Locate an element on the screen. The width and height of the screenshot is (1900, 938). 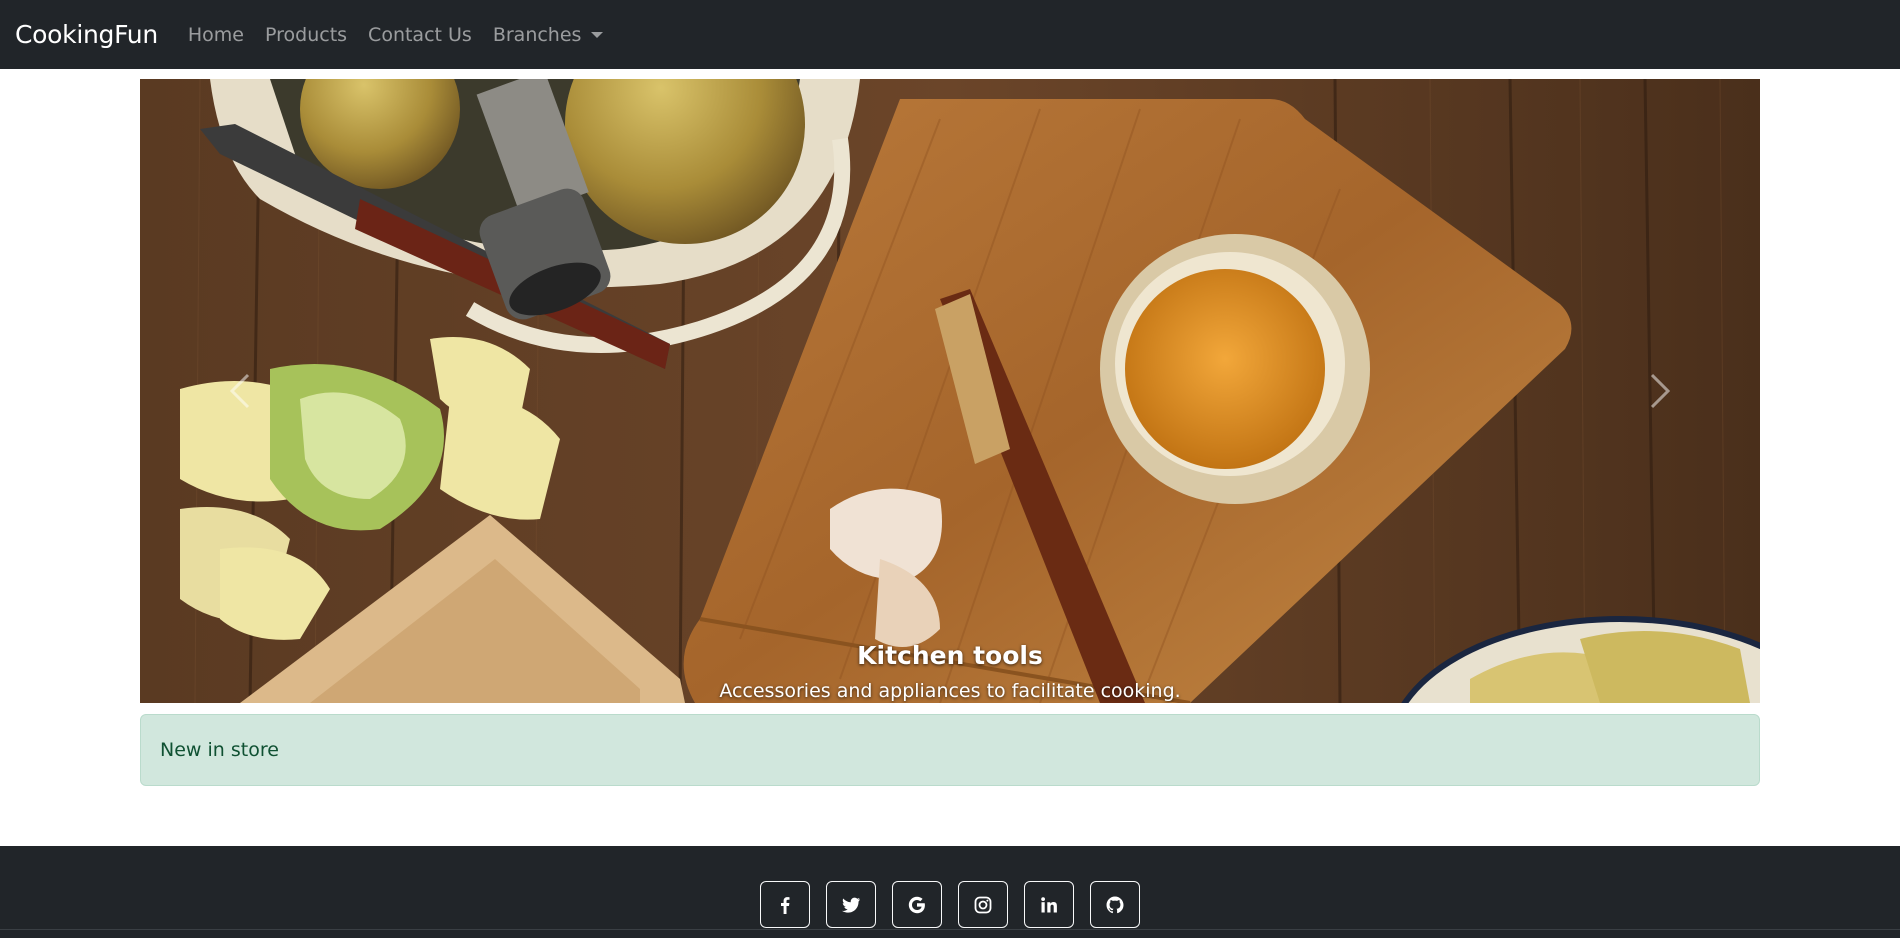
nav-branches-dropdown: Branches is located at coordinates (548, 35).